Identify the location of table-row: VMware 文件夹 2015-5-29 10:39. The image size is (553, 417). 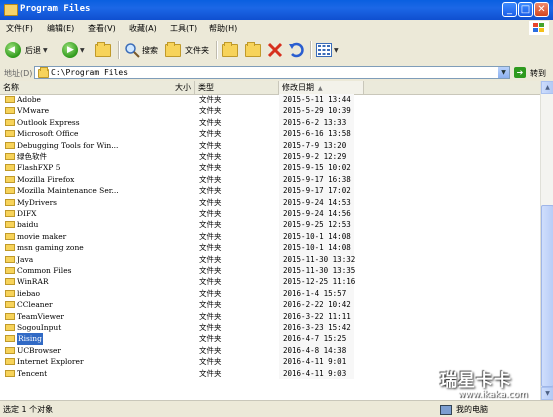
(270, 111).